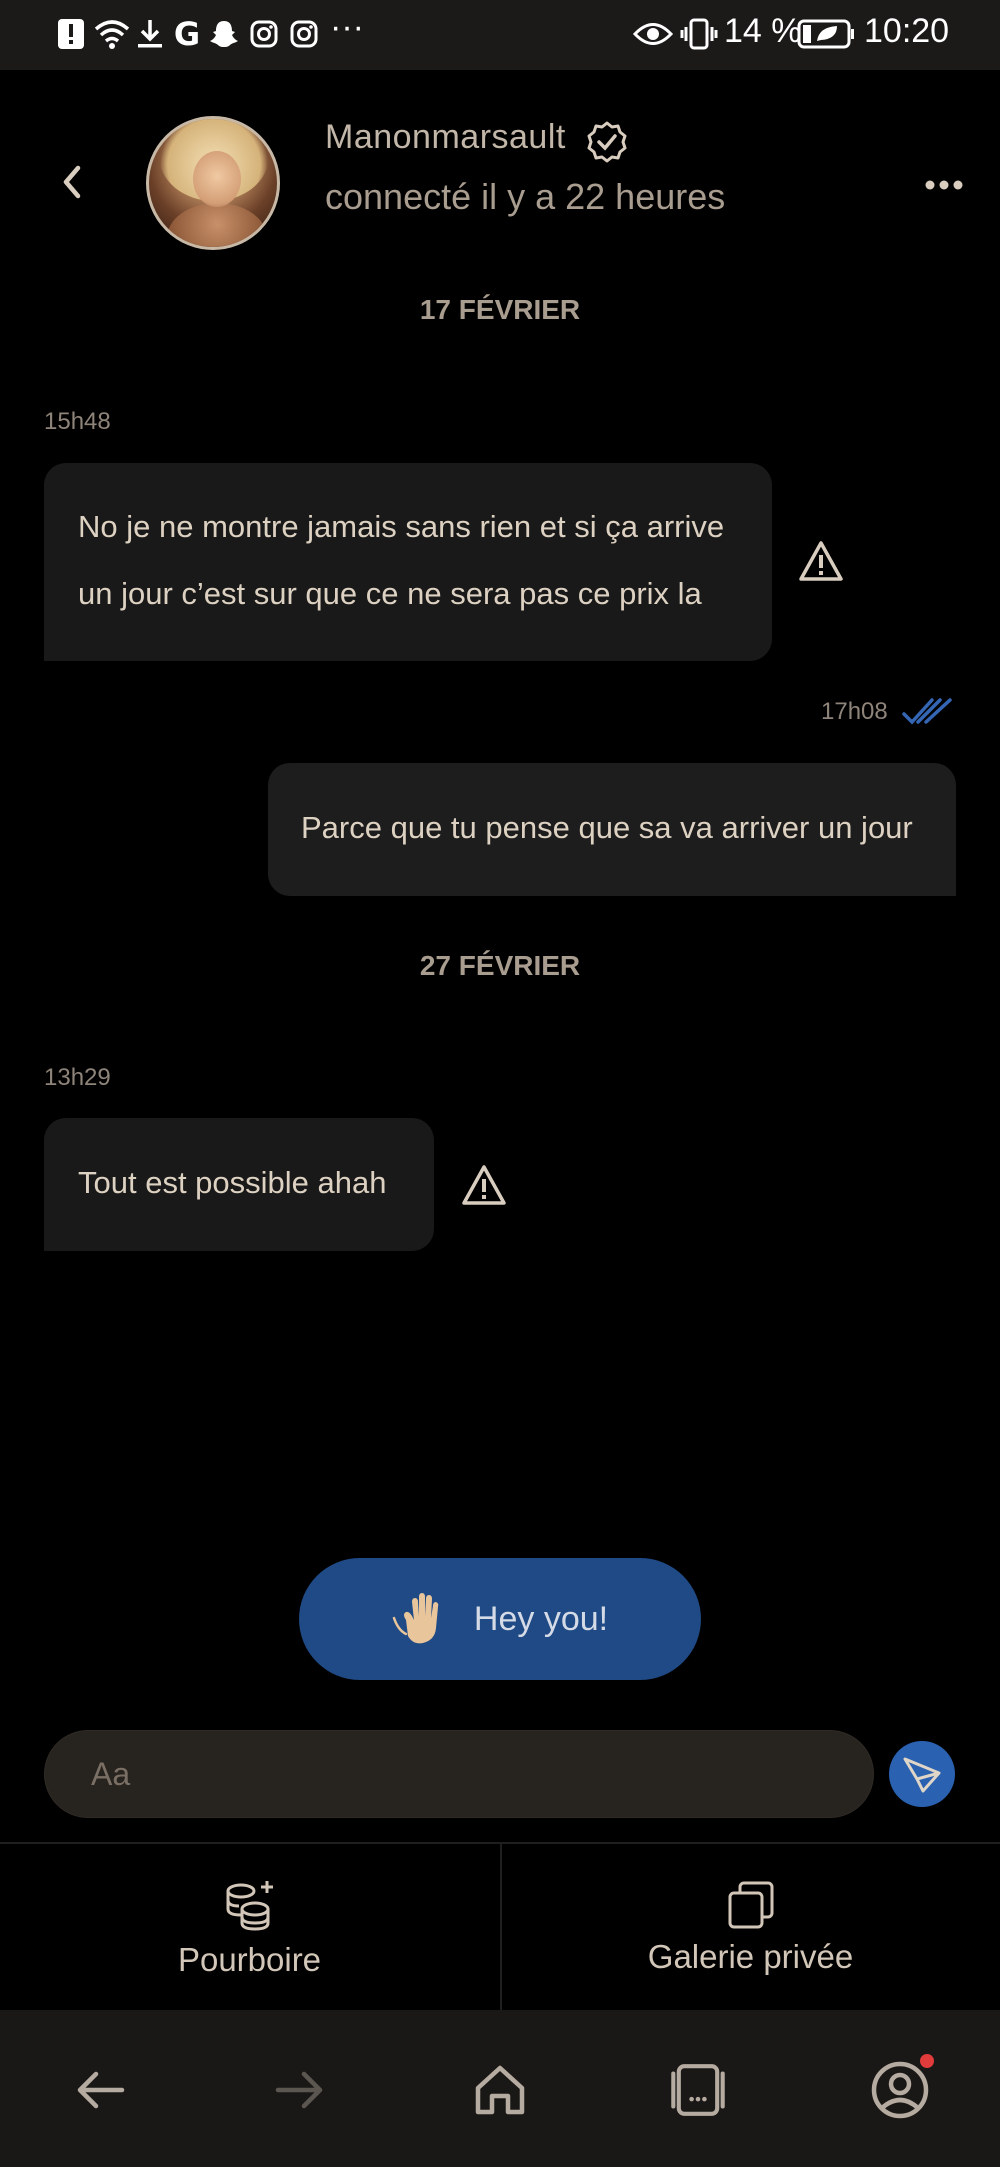  What do you see at coordinates (71, 34) in the screenshot?
I see `alert-notification-icon` at bounding box center [71, 34].